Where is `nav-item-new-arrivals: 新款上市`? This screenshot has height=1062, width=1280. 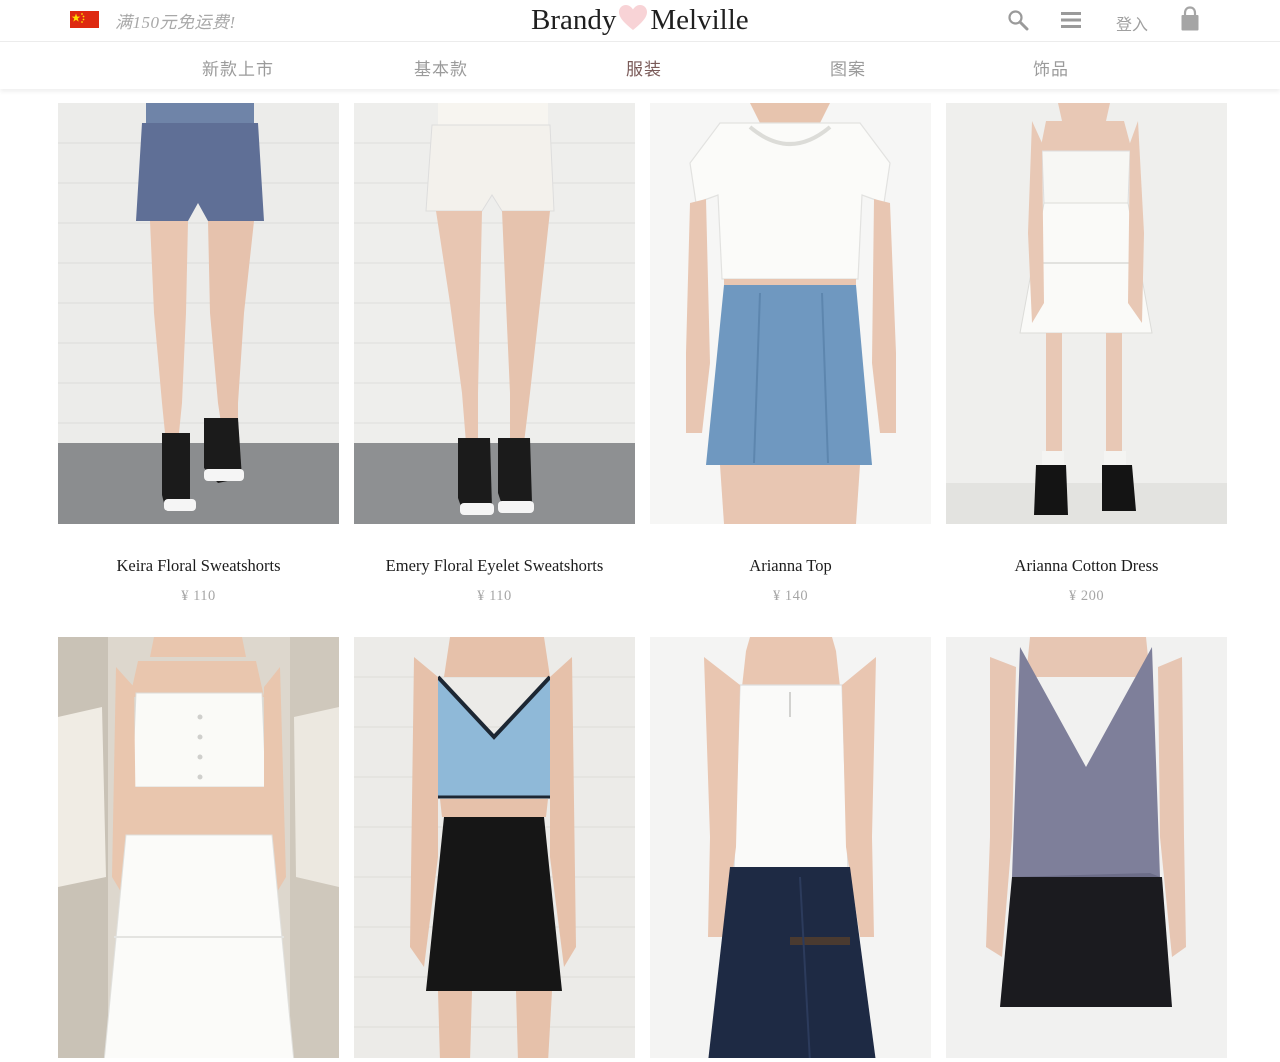
nav-item-new-arrivals: 新款上市 is located at coordinates (238, 67).